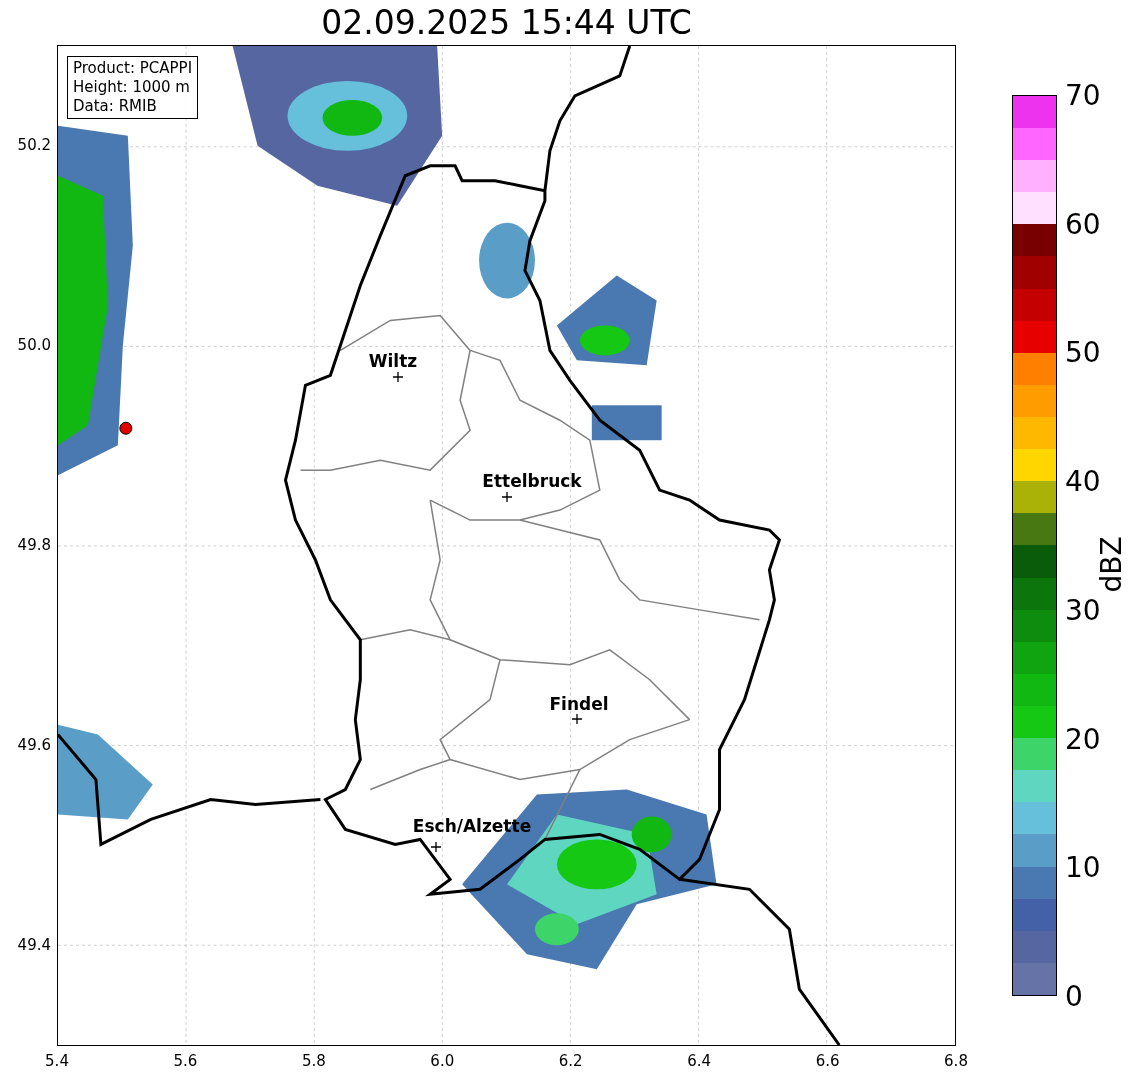 This screenshot has width=1145, height=1084. I want to click on colorbar-label: dBZ, so click(1111, 564).